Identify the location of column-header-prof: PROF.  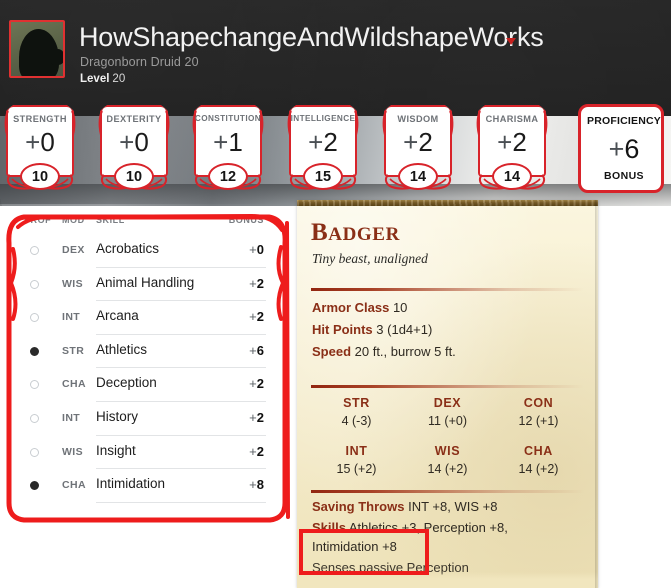
(38, 220).